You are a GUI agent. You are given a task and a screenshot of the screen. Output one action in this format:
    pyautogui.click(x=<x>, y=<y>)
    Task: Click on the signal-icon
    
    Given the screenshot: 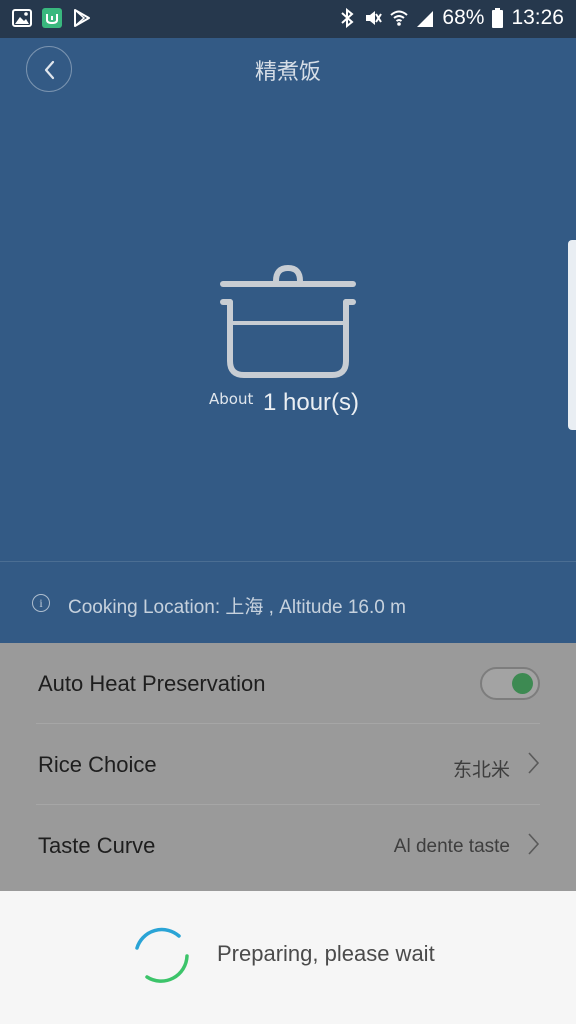 What is the action you would take?
    pyautogui.click(x=425, y=19)
    